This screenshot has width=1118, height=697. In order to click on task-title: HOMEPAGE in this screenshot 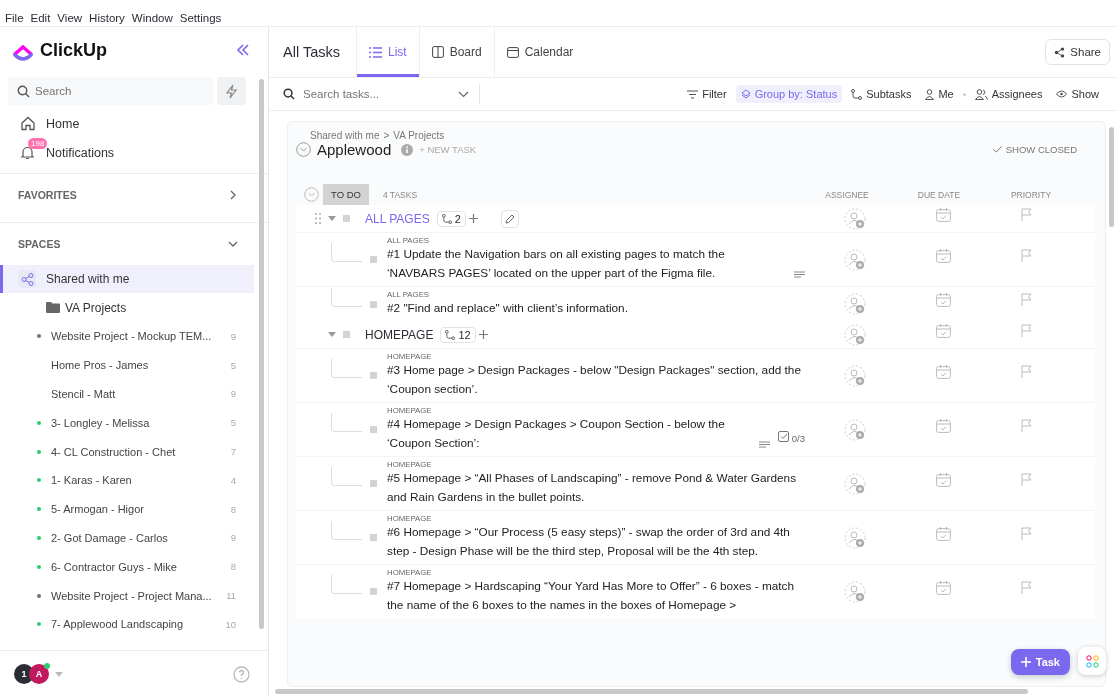, I will do `click(399, 334)`.